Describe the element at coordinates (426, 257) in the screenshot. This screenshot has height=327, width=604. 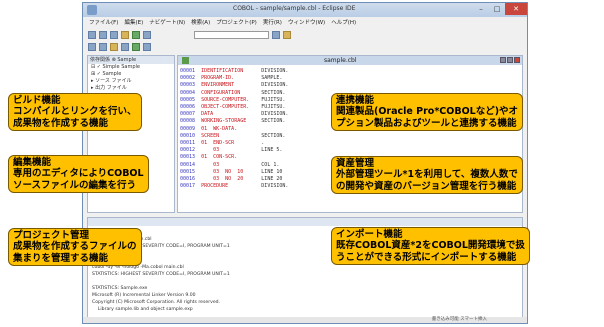
I see `callout-import-line: うことができる形式にインポートする機能` at that location.